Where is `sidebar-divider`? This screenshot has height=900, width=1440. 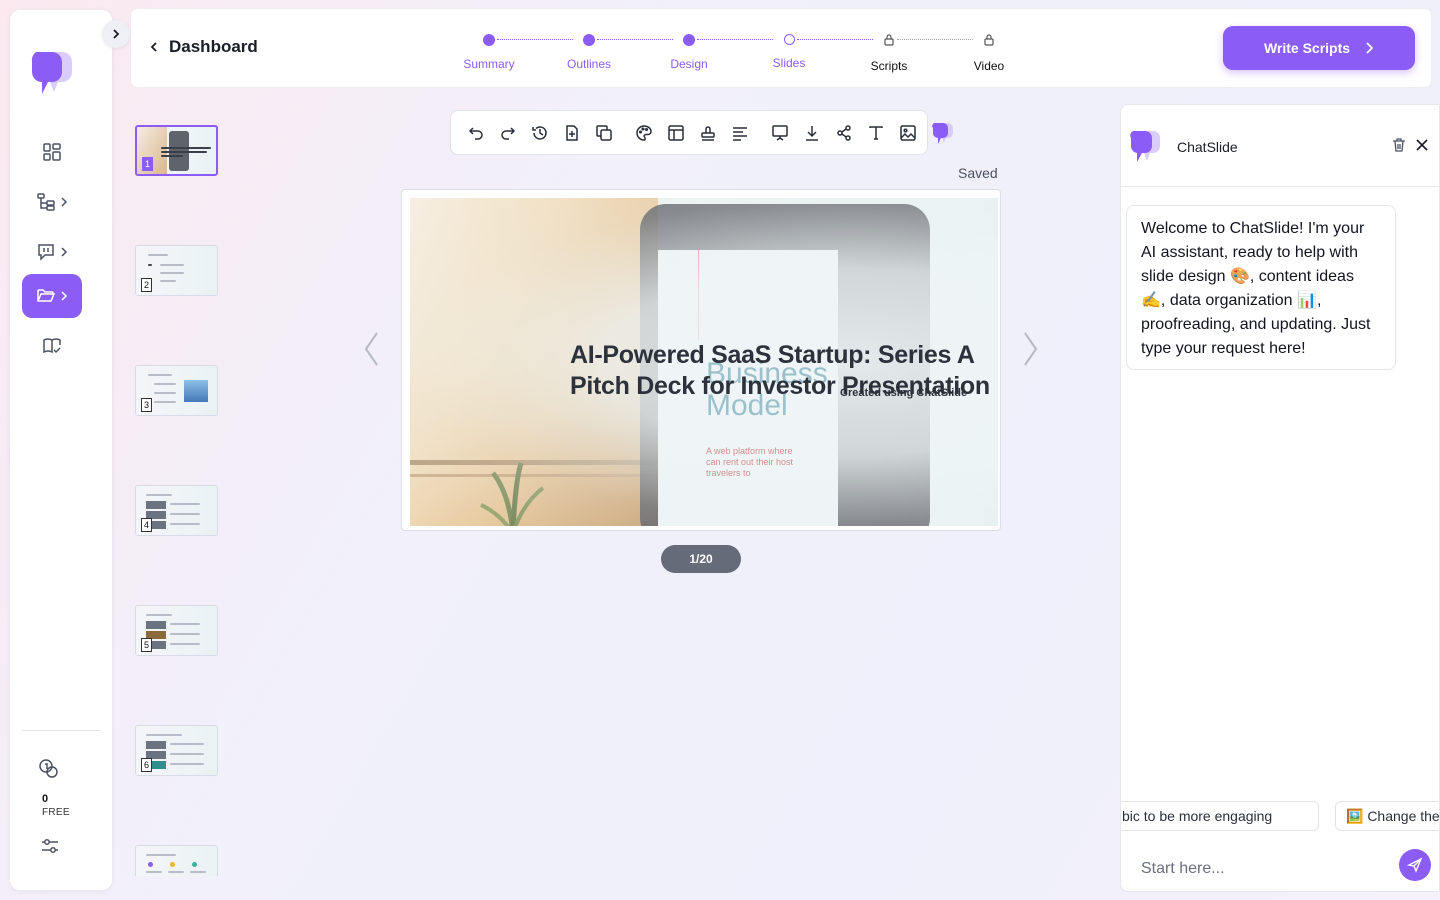
sidebar-divider is located at coordinates (61, 730).